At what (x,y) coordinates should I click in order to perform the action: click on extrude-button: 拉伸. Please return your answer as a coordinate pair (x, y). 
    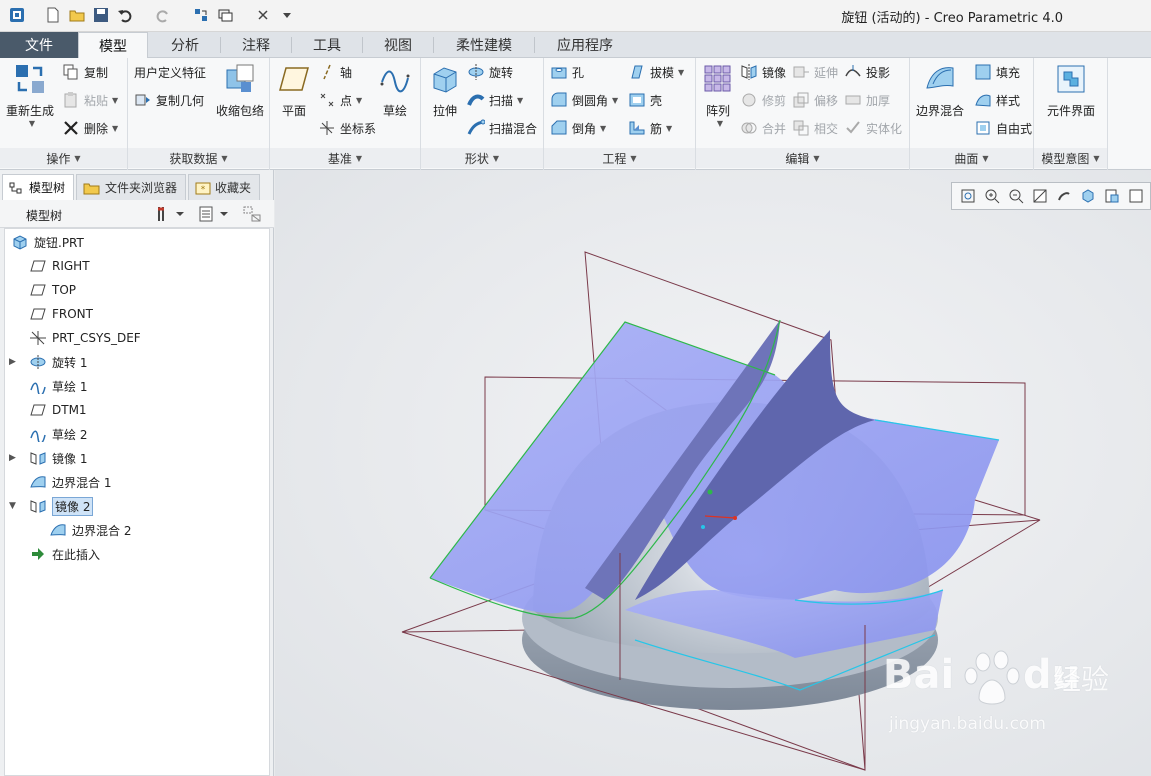
    Looking at the image, I should click on (445, 90).